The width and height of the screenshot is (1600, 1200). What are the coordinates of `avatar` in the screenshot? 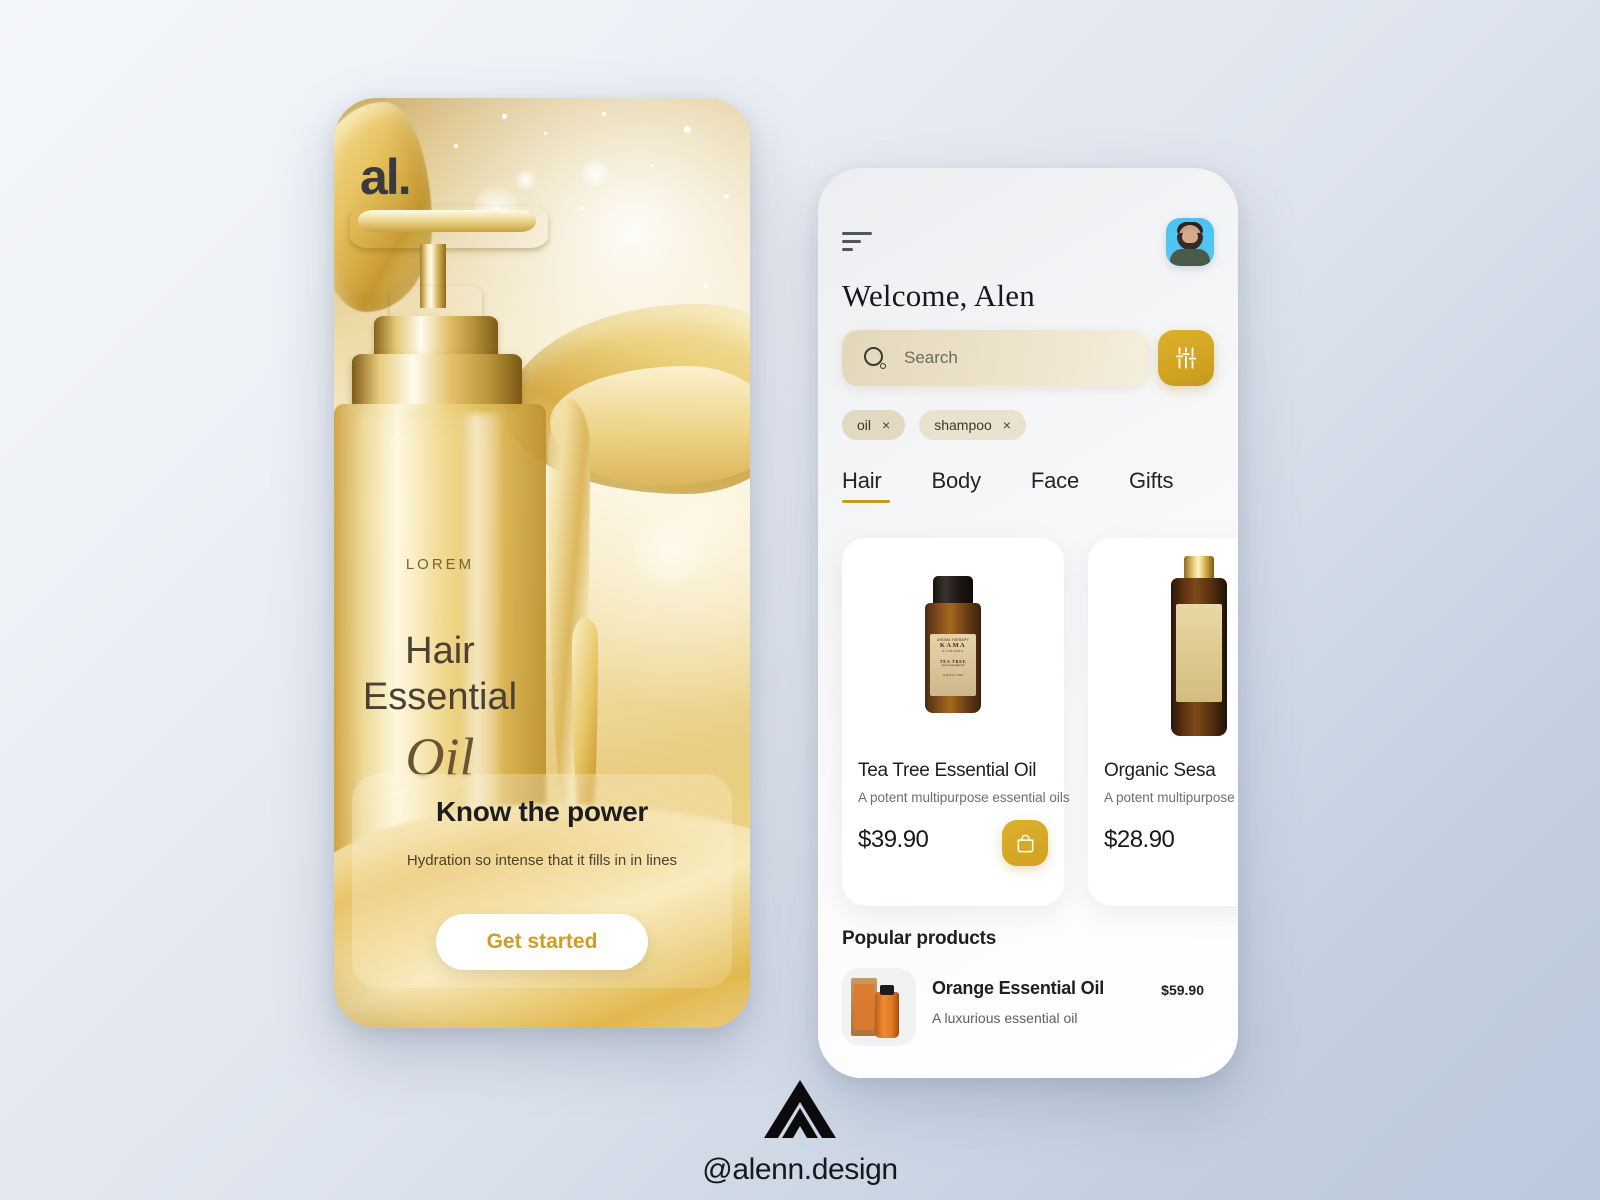 It's located at (1190, 242).